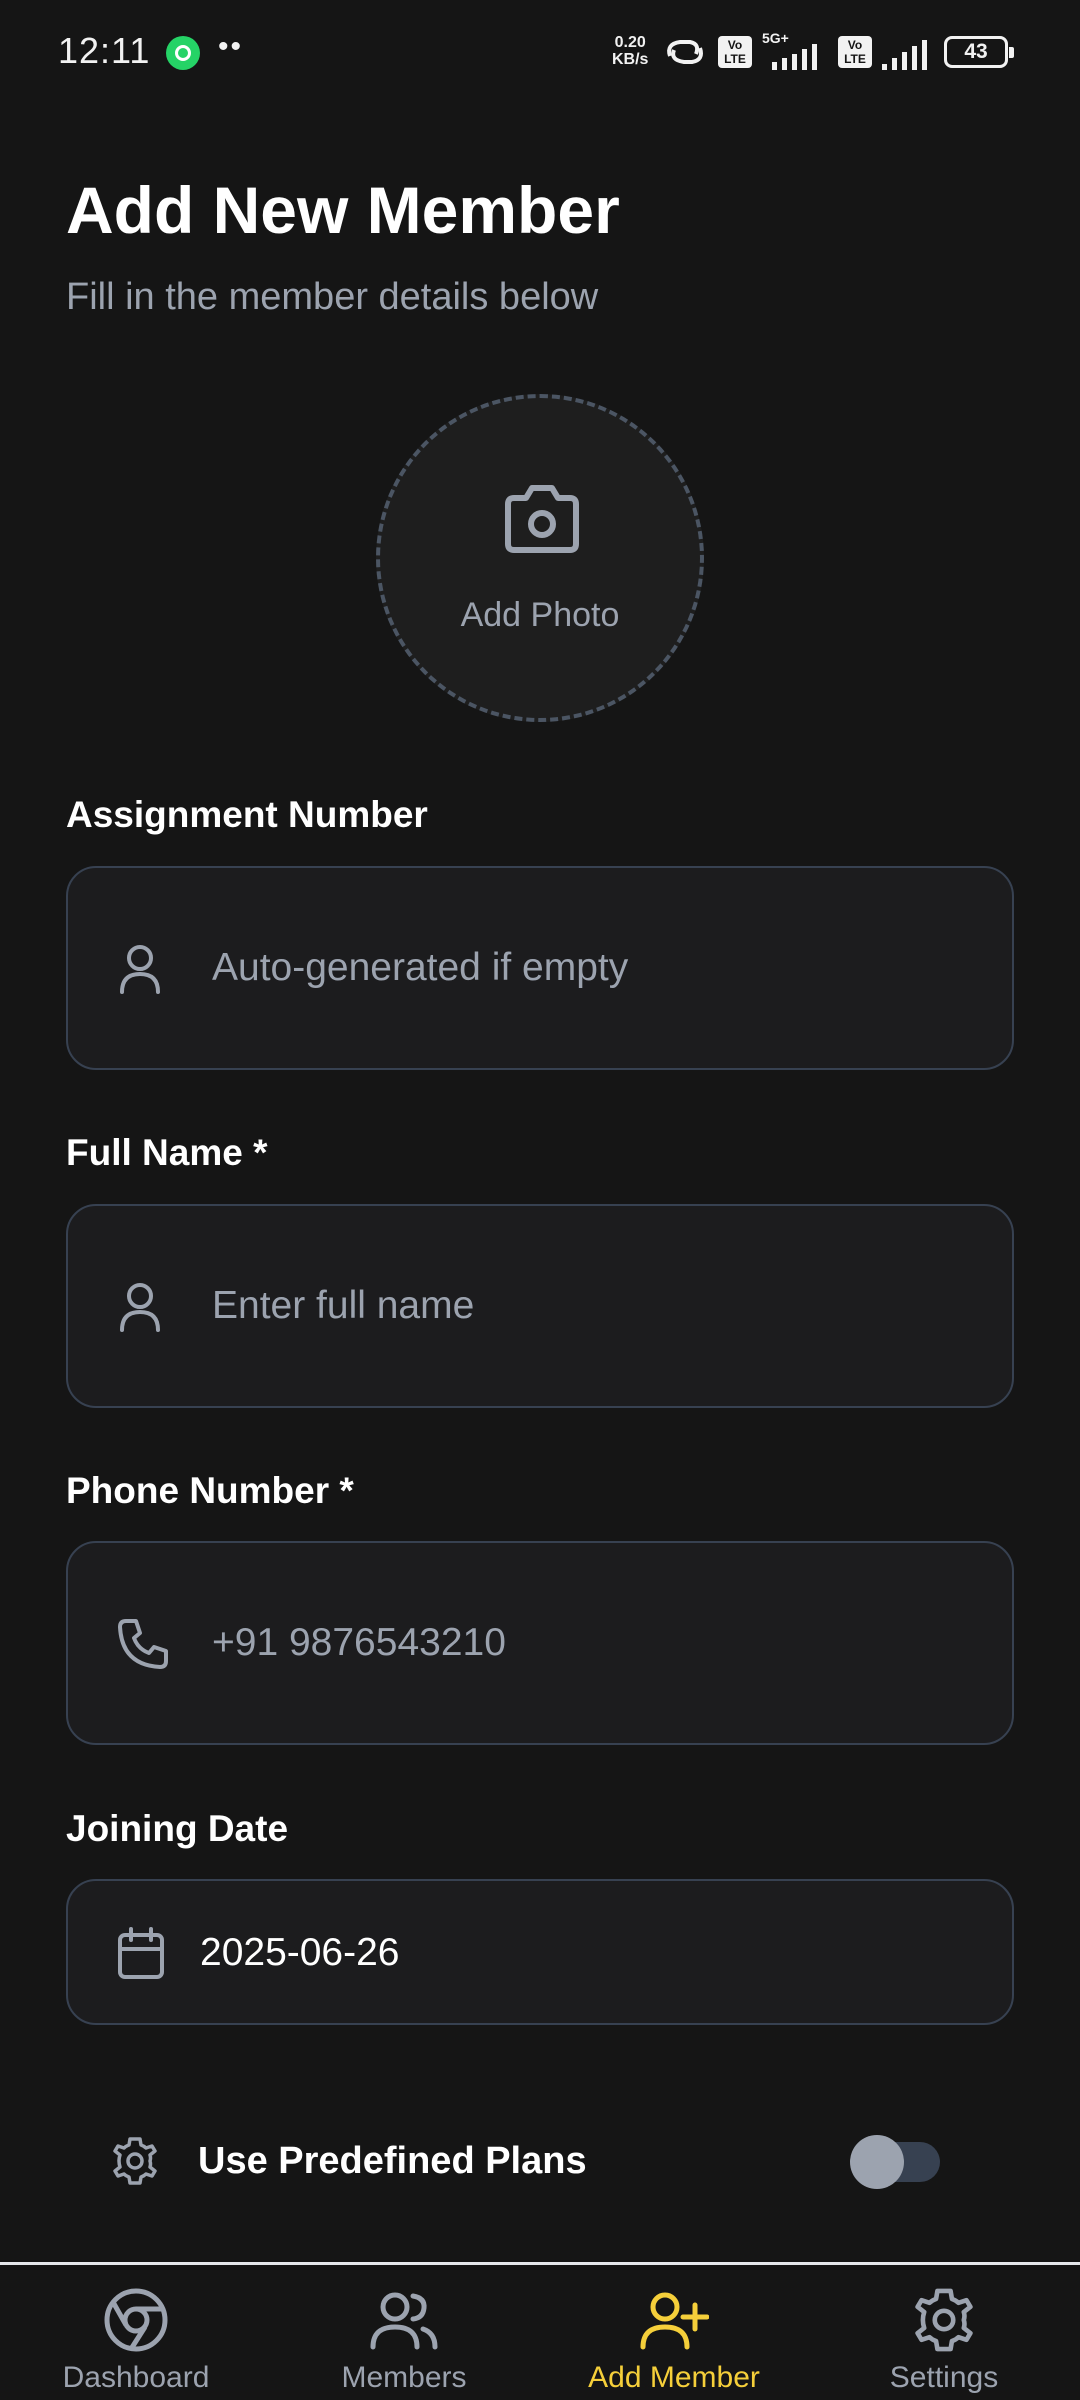 Image resolution: width=1080 pixels, height=2400 pixels. What do you see at coordinates (540, 558) in the screenshot?
I see `add-photo-button: Add Photo` at bounding box center [540, 558].